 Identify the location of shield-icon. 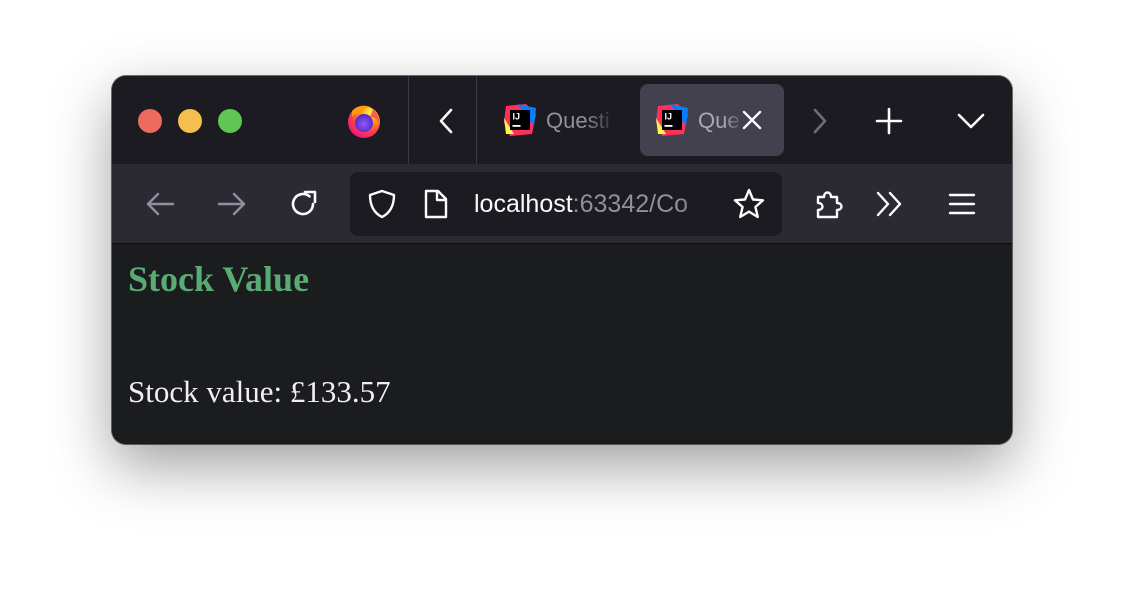
(382, 204).